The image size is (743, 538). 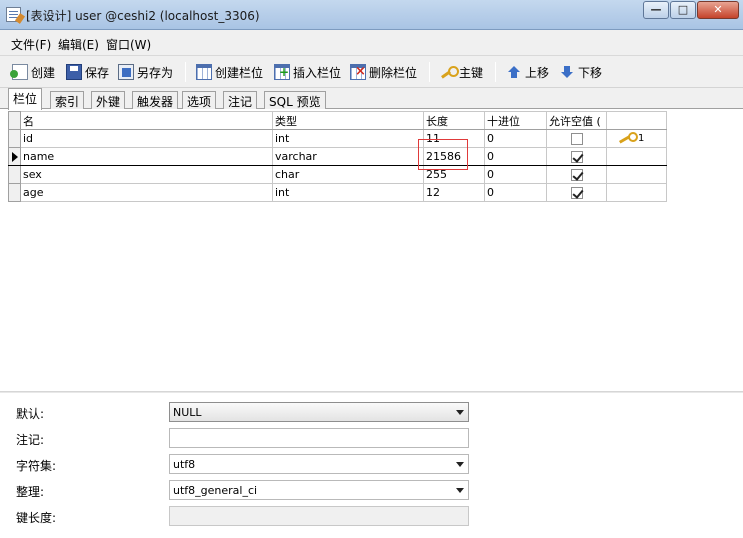 What do you see at coordinates (239, 72) in the screenshot?
I see `create-column-label: 创建栏位` at bounding box center [239, 72].